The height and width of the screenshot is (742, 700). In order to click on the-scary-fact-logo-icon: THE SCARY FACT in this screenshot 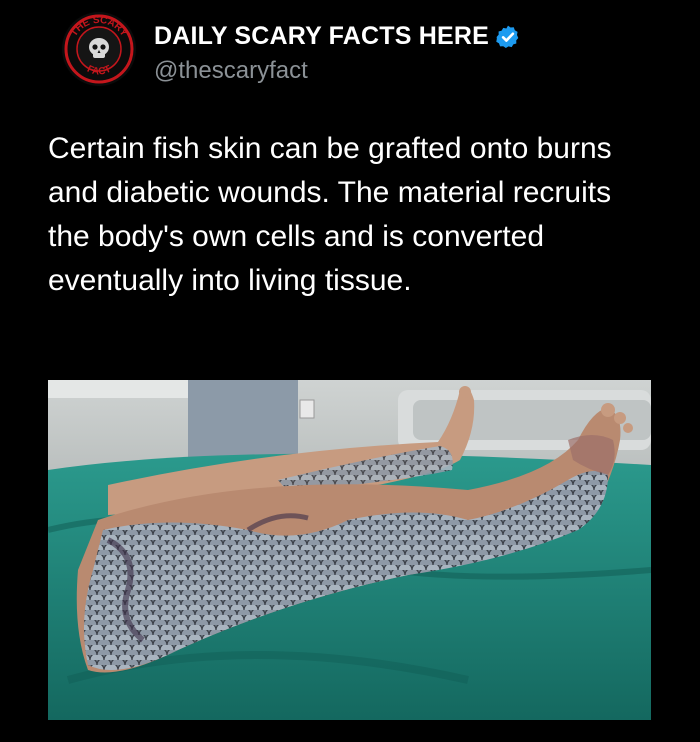, I will do `click(99, 49)`.